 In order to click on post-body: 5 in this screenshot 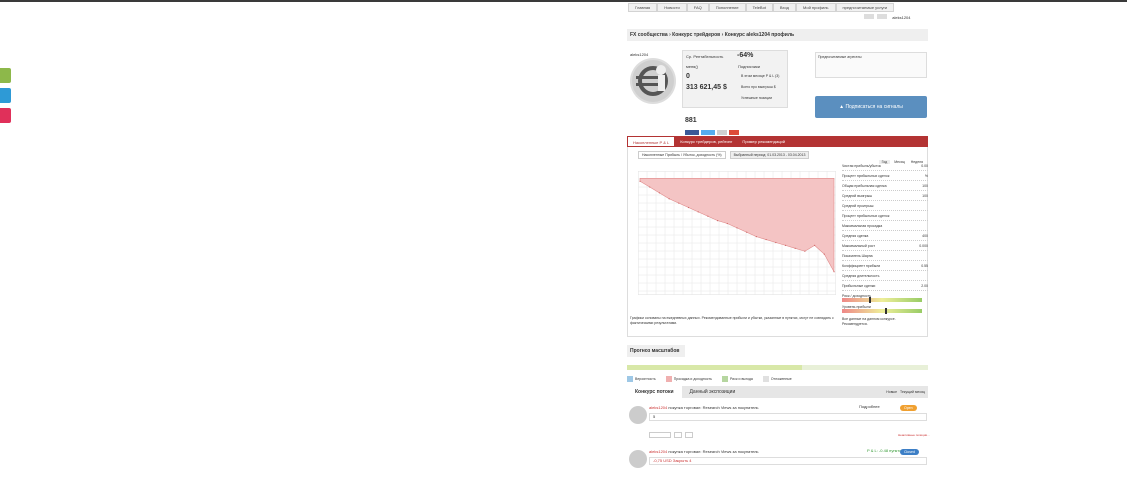, I will do `click(788, 417)`.